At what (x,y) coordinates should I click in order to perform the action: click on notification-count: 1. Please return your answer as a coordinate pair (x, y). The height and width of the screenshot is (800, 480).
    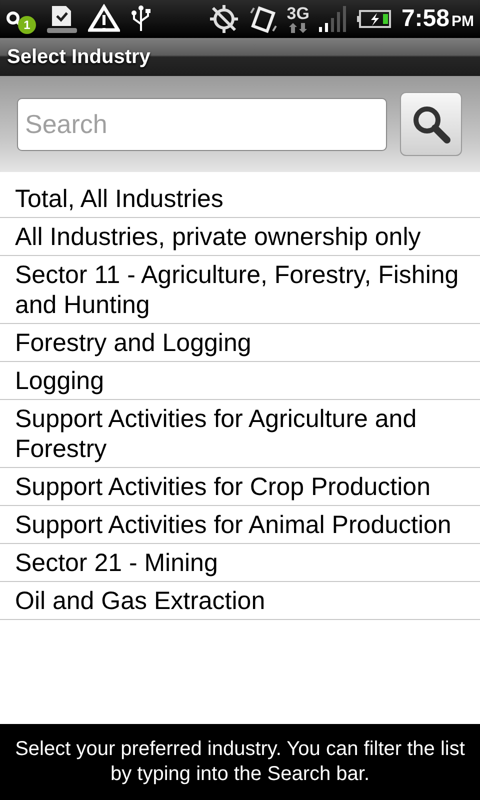
    Looking at the image, I should click on (27, 25).